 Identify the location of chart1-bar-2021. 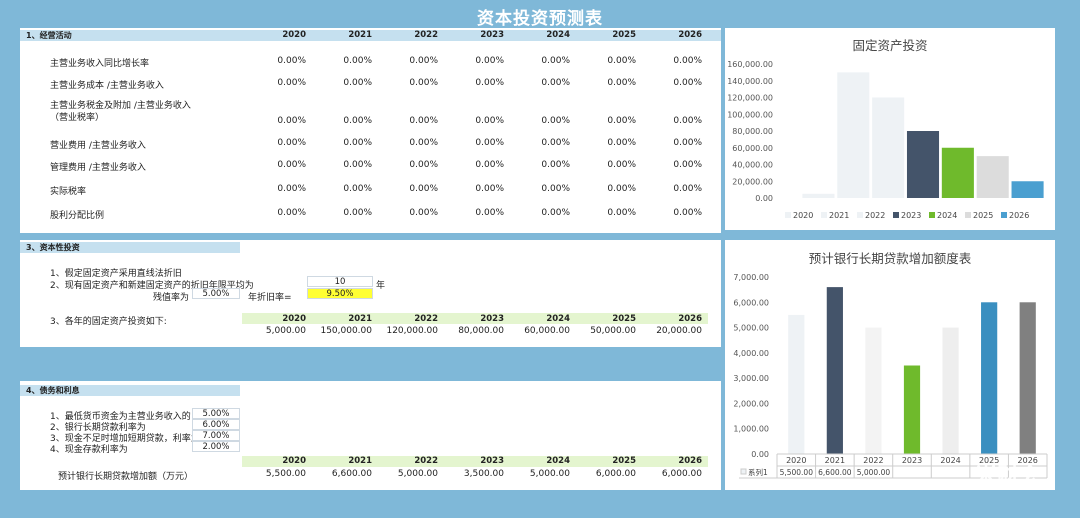
(853, 135).